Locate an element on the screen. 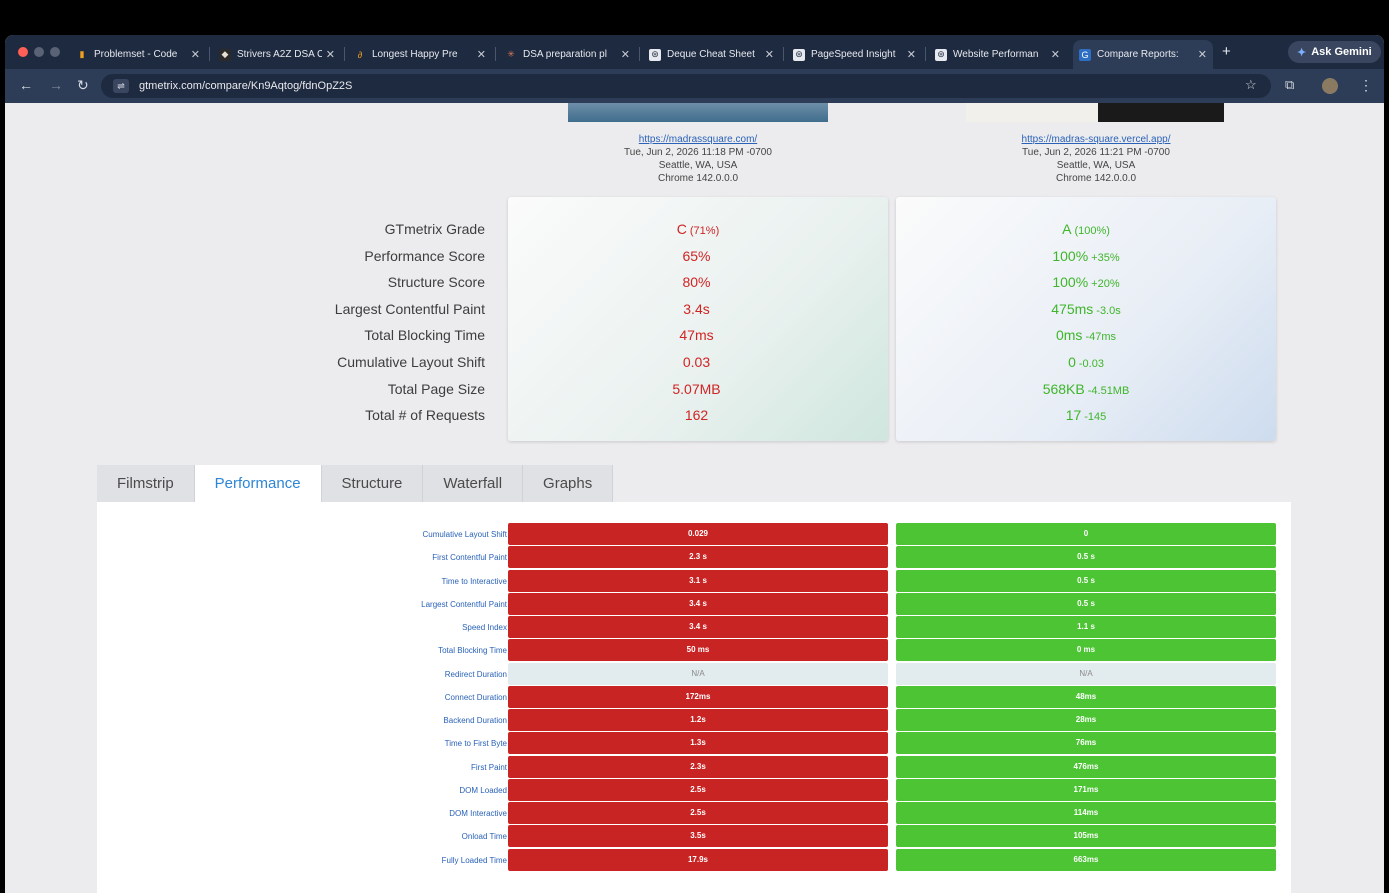  report-b-location: Seattle, WA, USA is located at coordinates (1096, 165).